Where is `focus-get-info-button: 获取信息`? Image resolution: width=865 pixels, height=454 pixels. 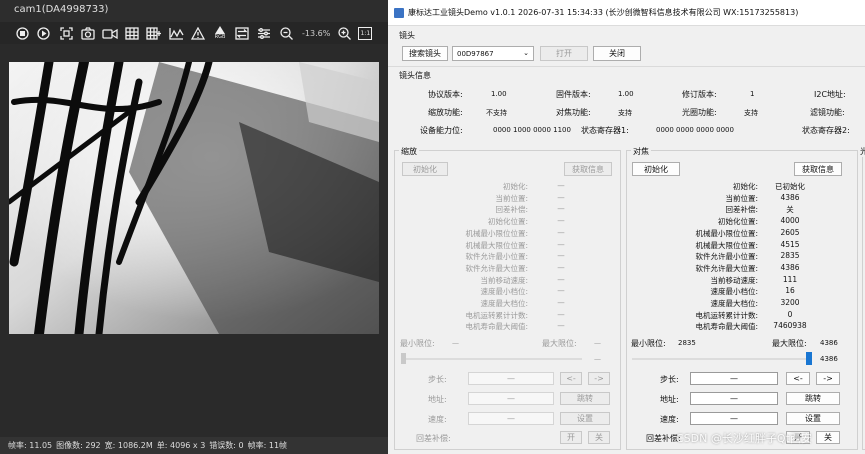 focus-get-info-button: 获取信息 is located at coordinates (818, 169).